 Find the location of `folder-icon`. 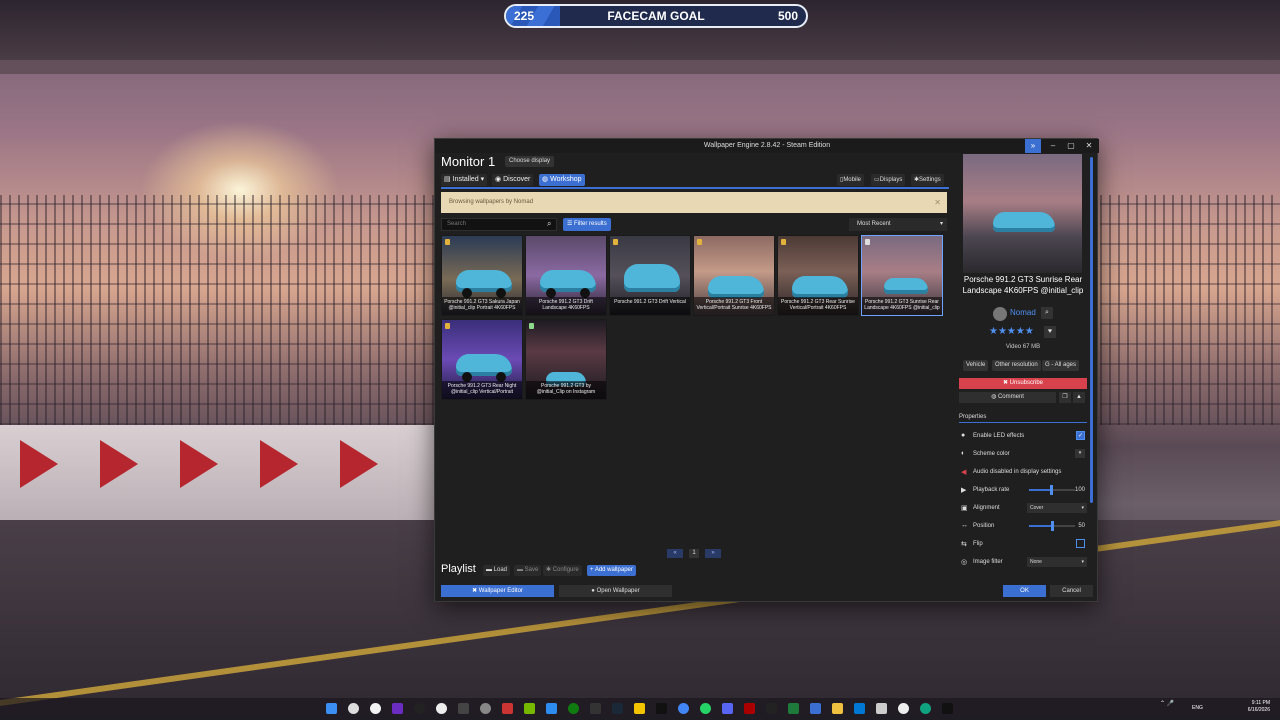

folder-icon is located at coordinates (837, 708).